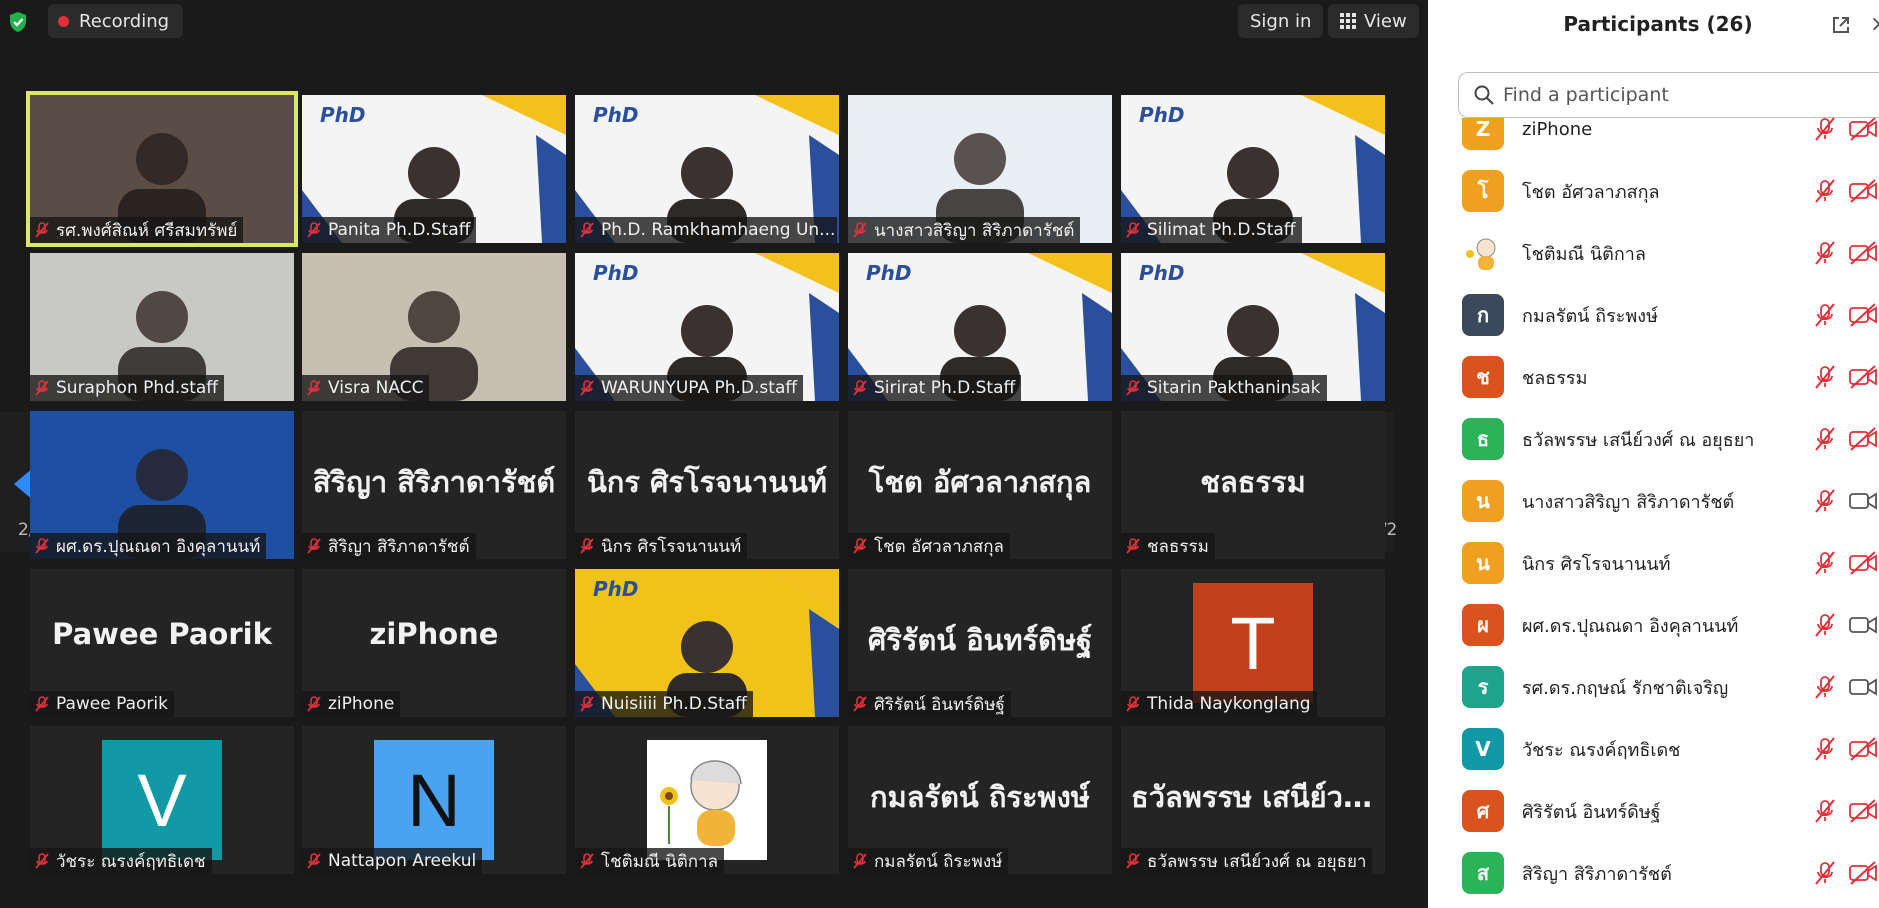 This screenshot has height=908, width=1879. Describe the element at coordinates (116, 21) in the screenshot. I see `recording-indicator: Recording` at that location.